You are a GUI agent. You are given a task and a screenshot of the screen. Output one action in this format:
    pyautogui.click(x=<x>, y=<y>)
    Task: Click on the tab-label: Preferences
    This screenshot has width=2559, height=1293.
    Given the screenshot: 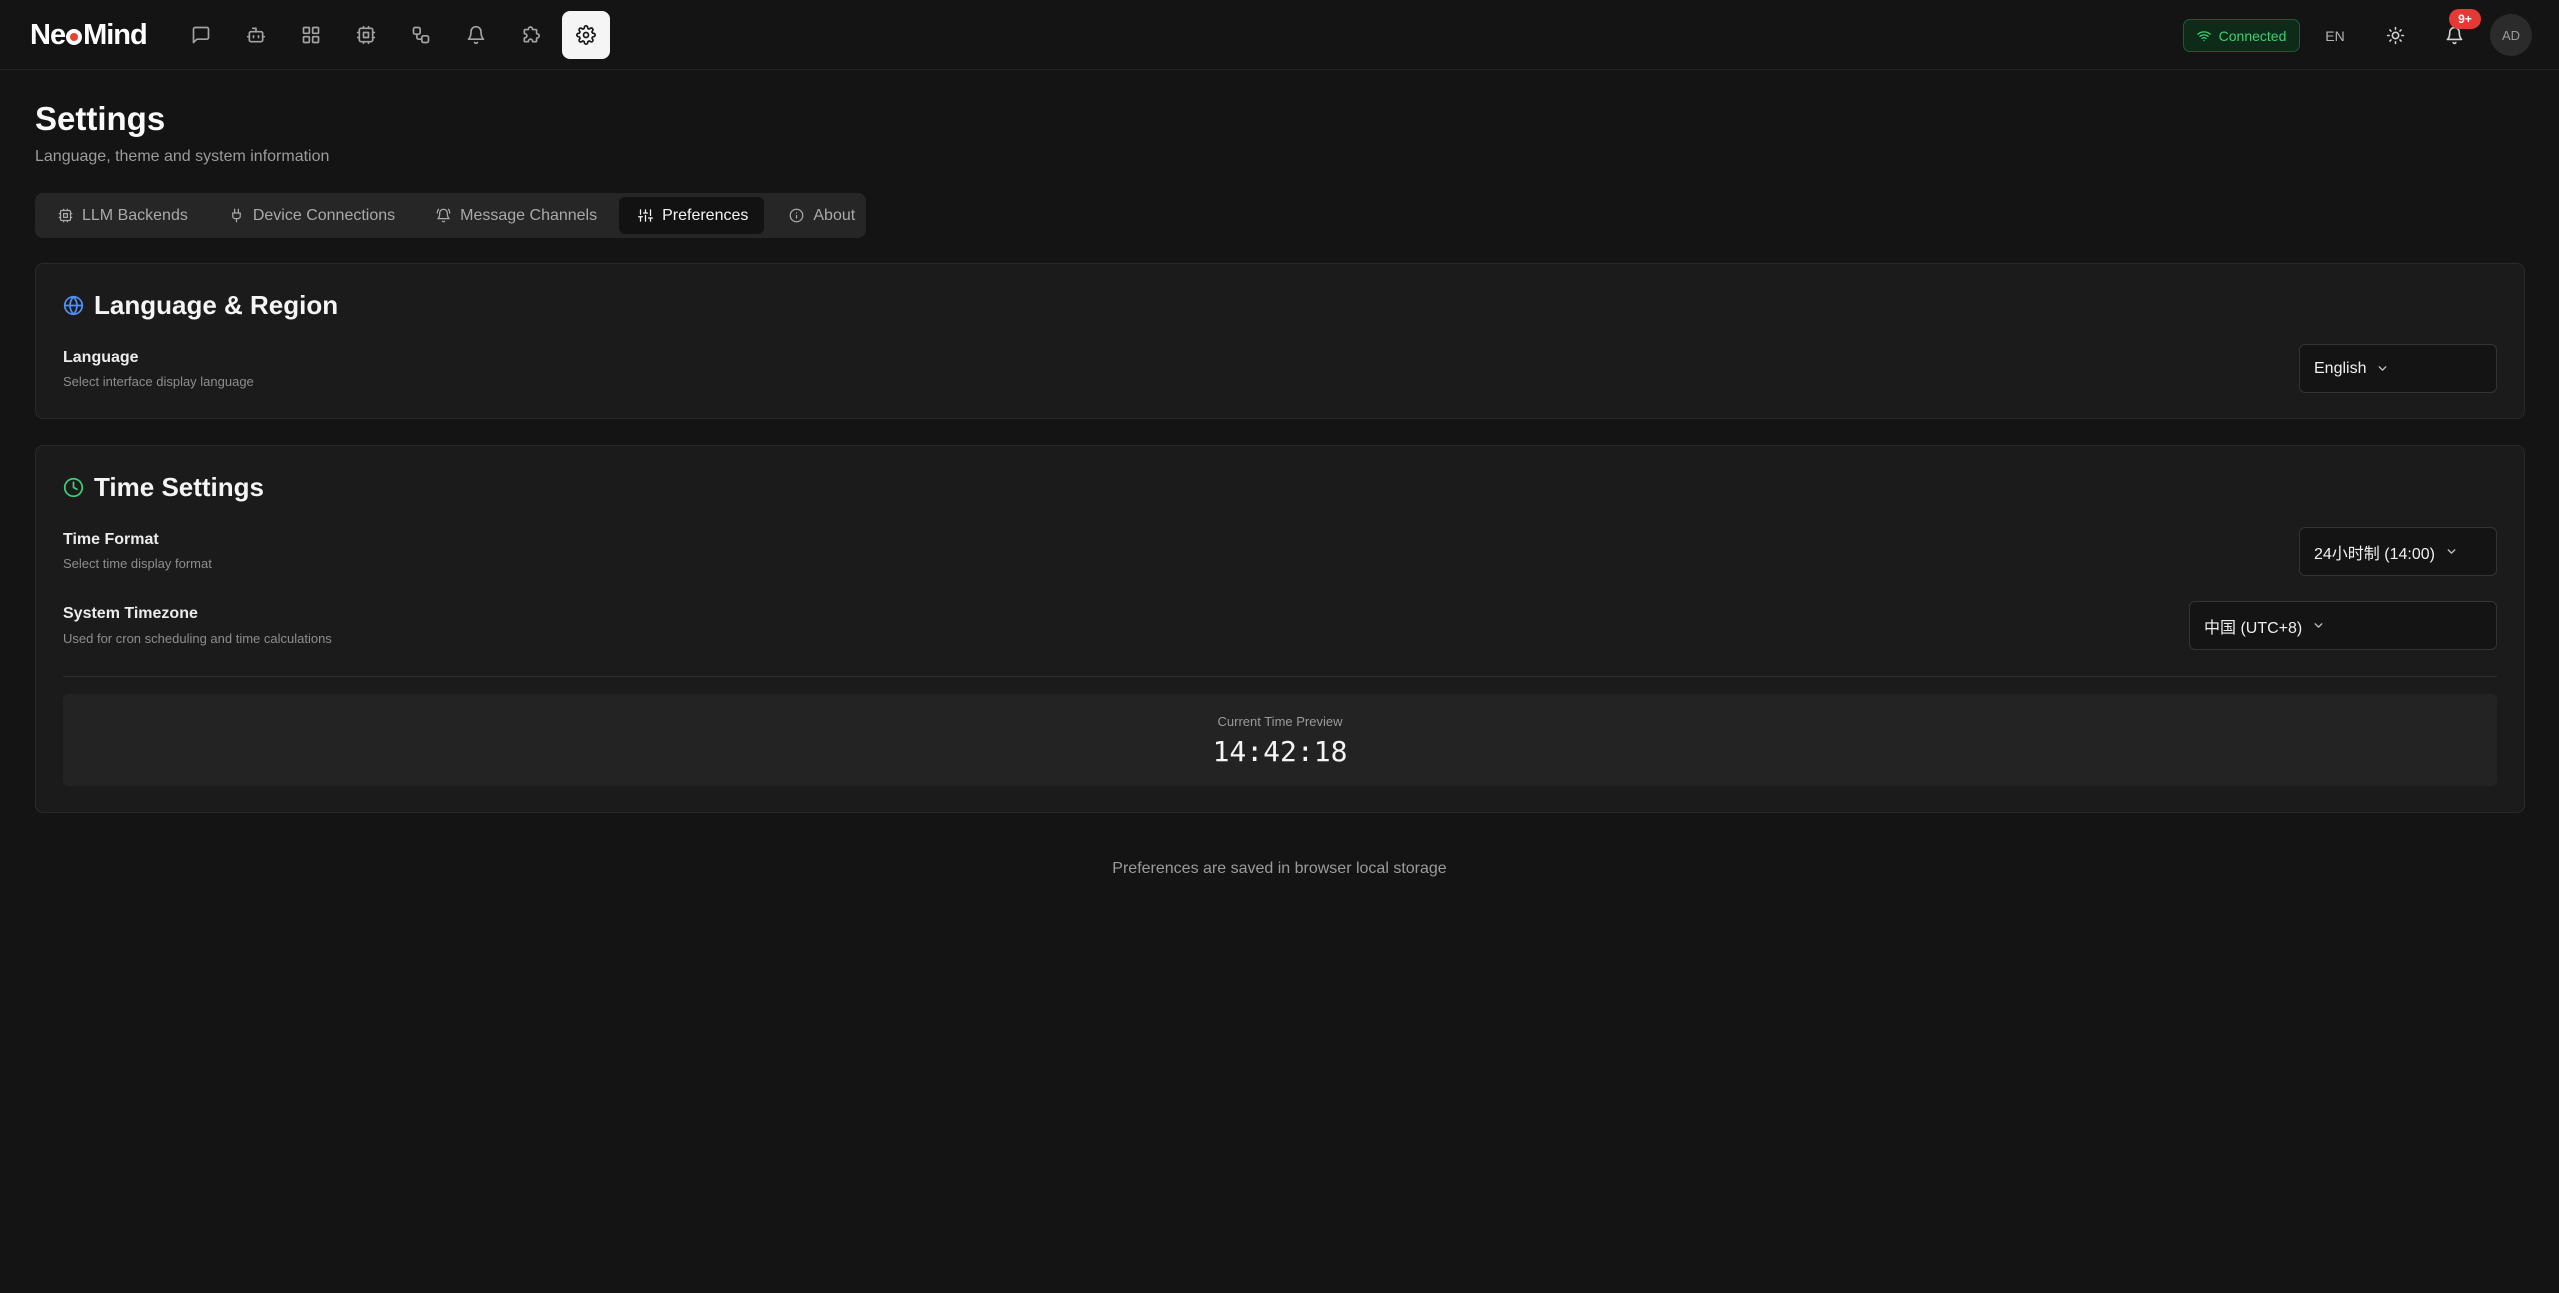 What is the action you would take?
    pyautogui.click(x=705, y=215)
    